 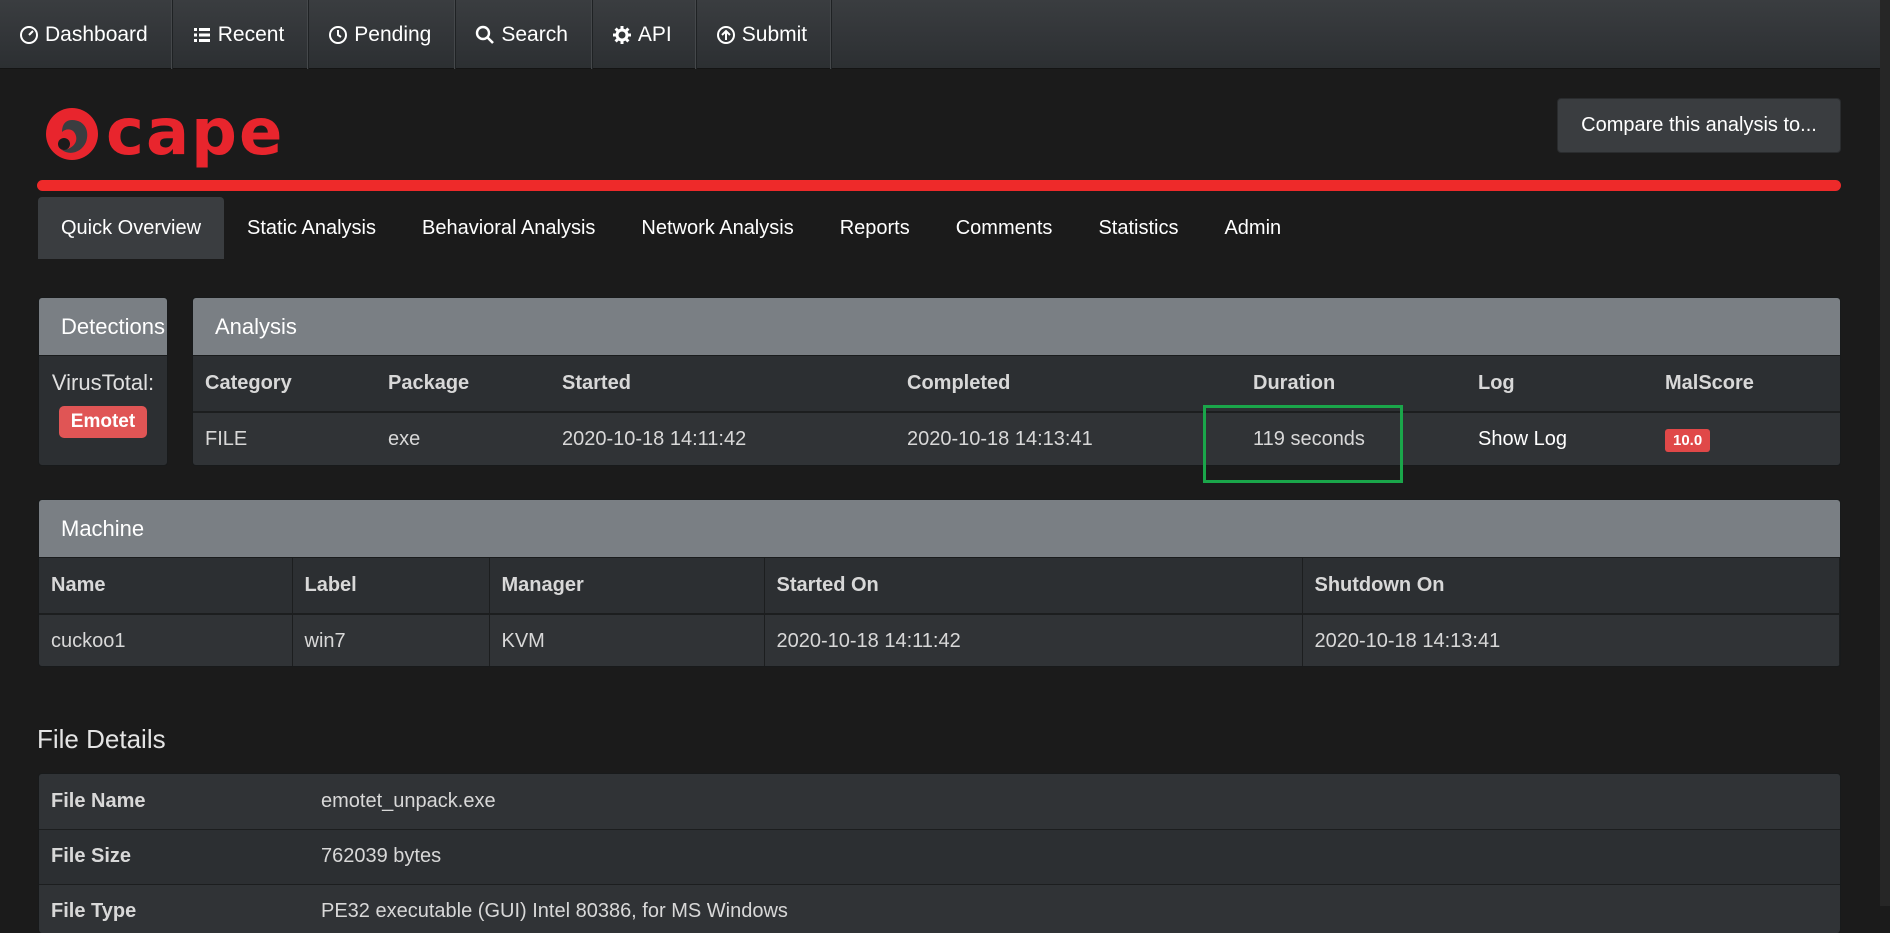 I want to click on analysis-completed: 2020-10-18 14:13:41, so click(x=1068, y=438).